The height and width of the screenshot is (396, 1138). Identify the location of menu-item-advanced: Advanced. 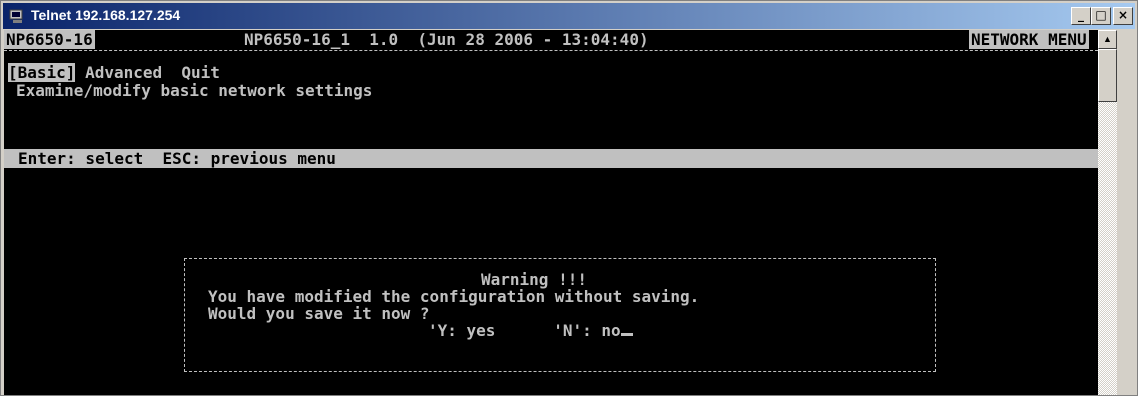
(123, 72).